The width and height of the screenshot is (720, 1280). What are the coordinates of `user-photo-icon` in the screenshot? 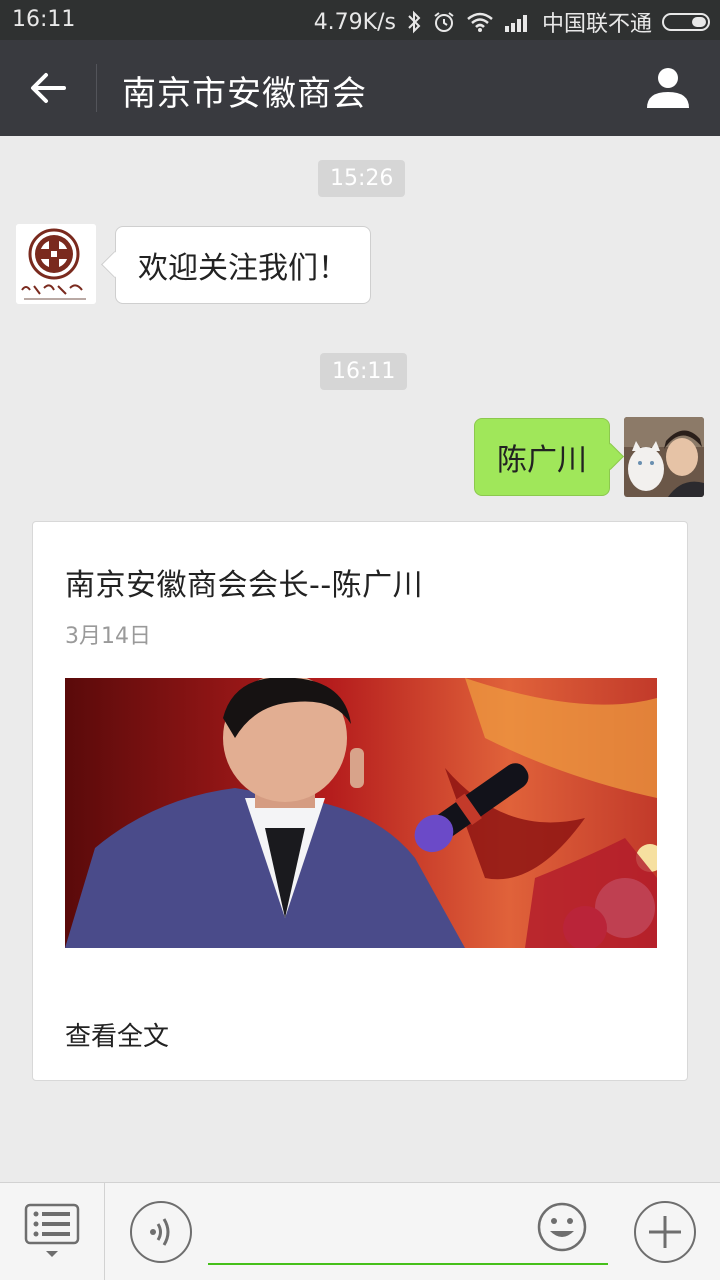 It's located at (664, 457).